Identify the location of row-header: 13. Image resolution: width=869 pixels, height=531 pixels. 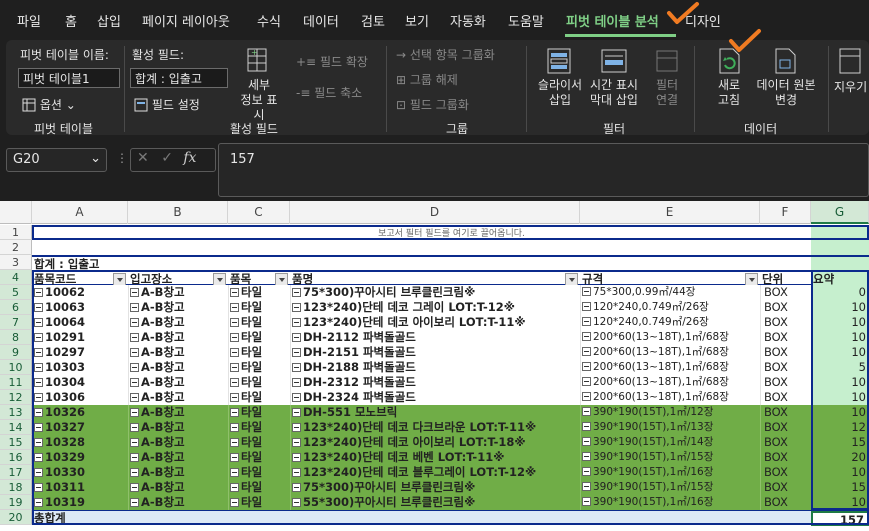
(16, 412).